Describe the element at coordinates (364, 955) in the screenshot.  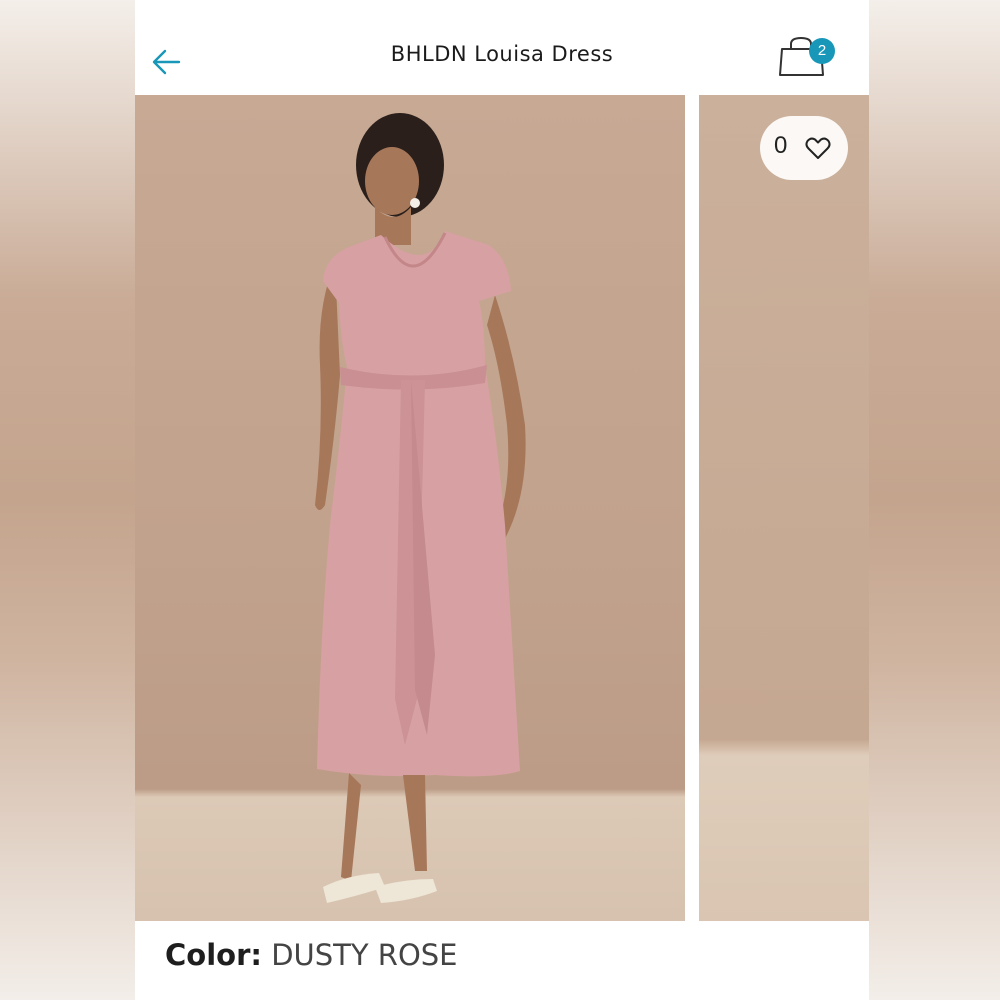
I see `color-value: DUSTY ROSE` at that location.